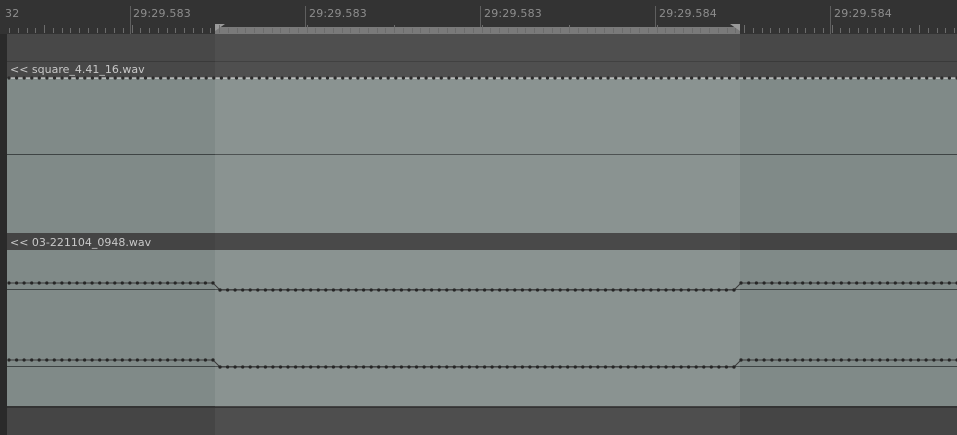  What do you see at coordinates (483, 286) in the screenshot?
I see `envelope-line` at bounding box center [483, 286].